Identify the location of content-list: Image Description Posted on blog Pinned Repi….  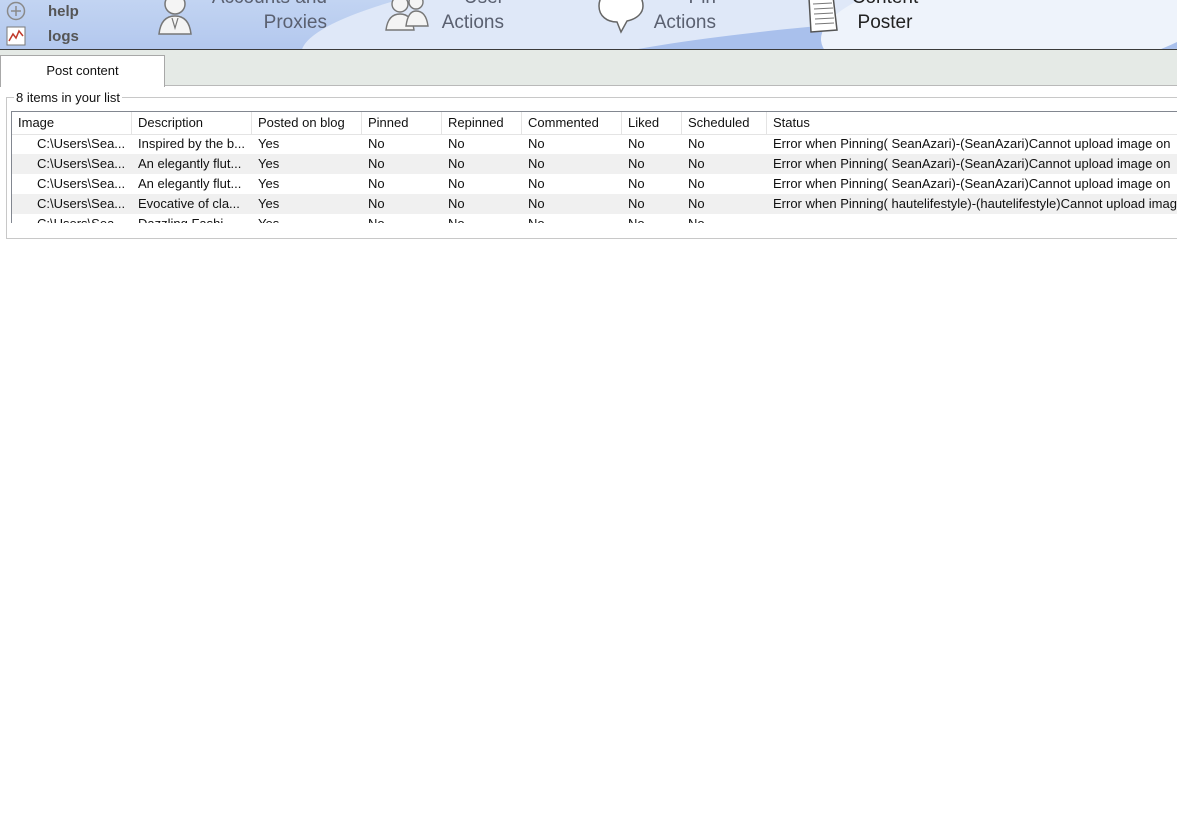
(594, 167).